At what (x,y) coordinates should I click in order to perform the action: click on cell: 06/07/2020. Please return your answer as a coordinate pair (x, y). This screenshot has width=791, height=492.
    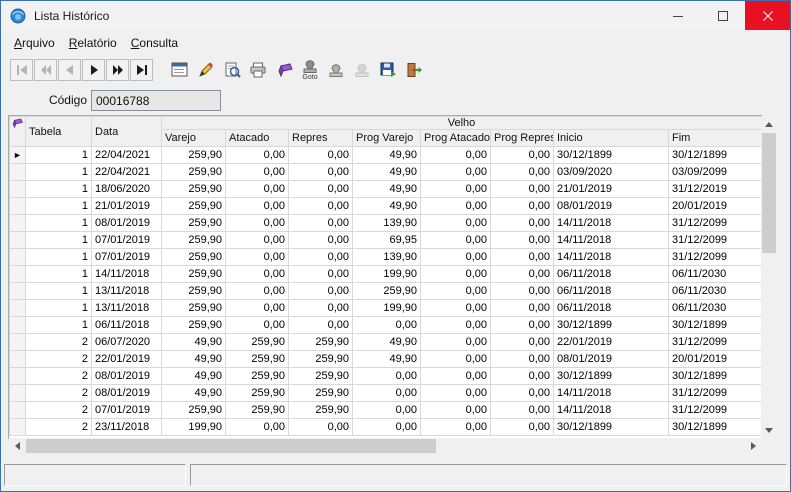
    Looking at the image, I should click on (126, 342).